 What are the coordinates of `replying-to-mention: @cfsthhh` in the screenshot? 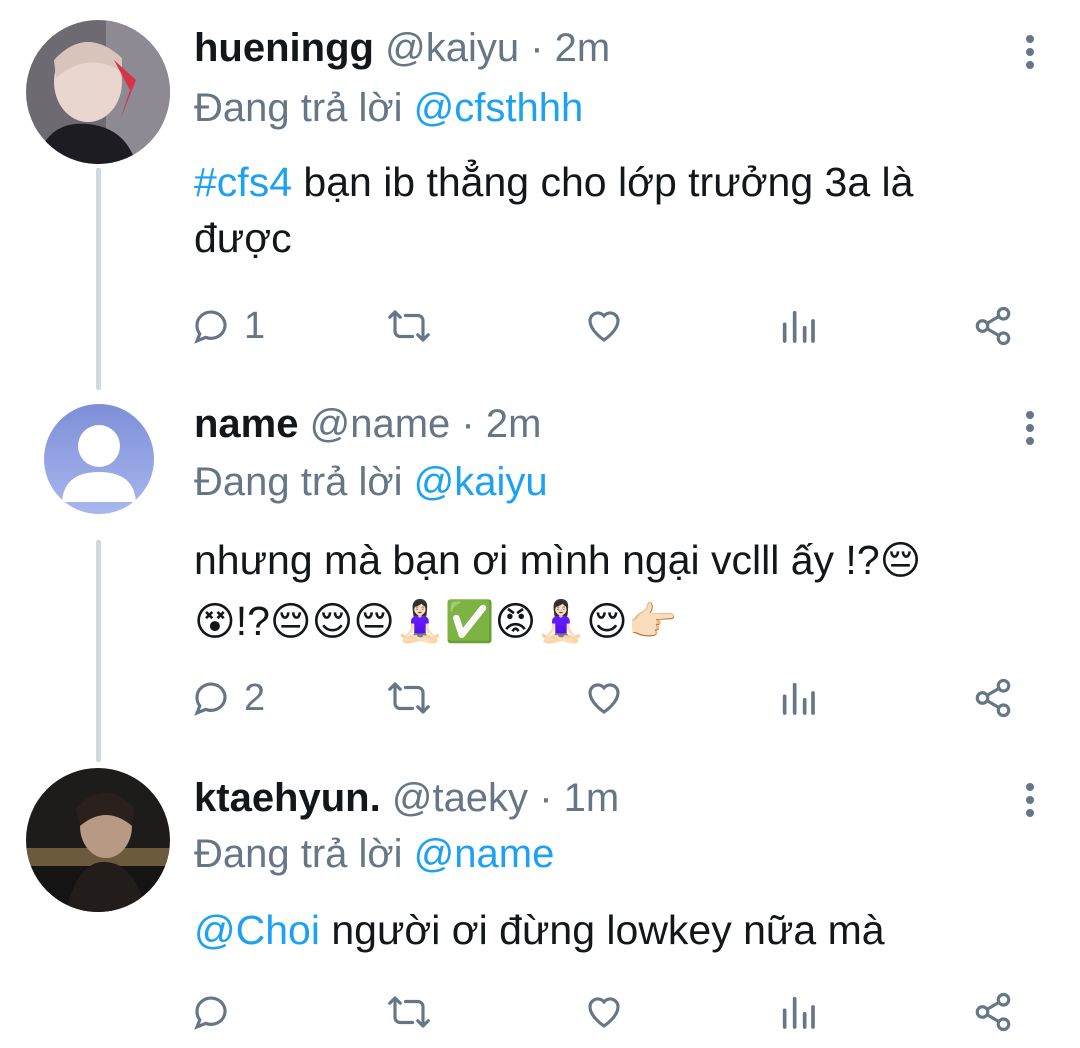 It's located at (499, 108).